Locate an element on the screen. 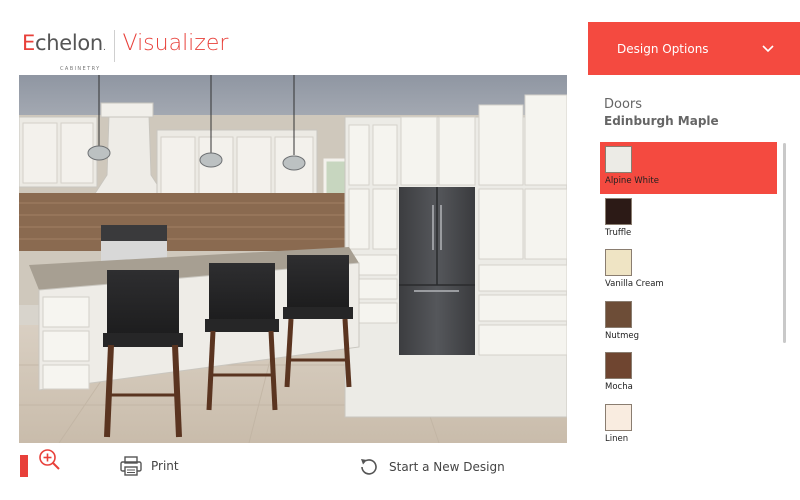 The height and width of the screenshot is (500, 800). app-title: Visualizer is located at coordinates (175, 43).